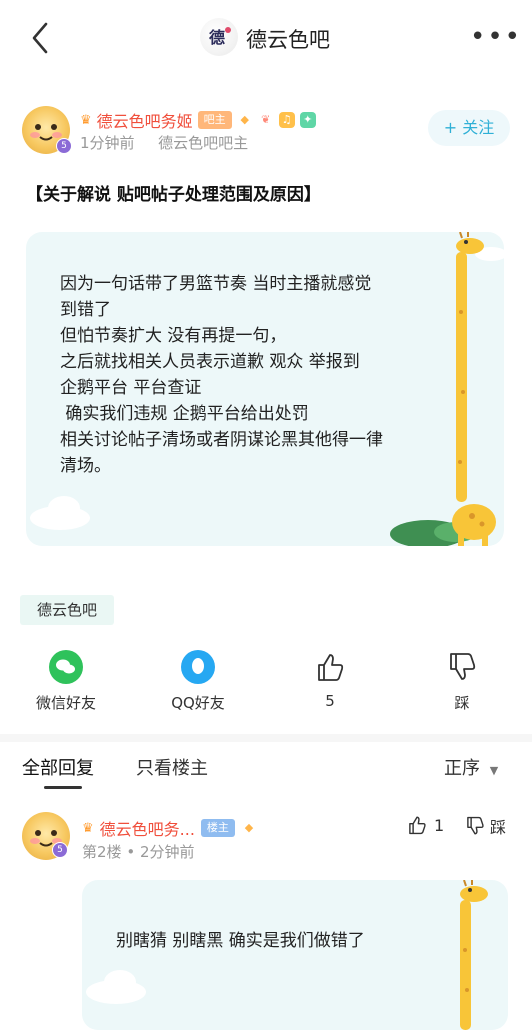  Describe the element at coordinates (462, 681) in the screenshot. I see `dislike-button: 踩` at that location.